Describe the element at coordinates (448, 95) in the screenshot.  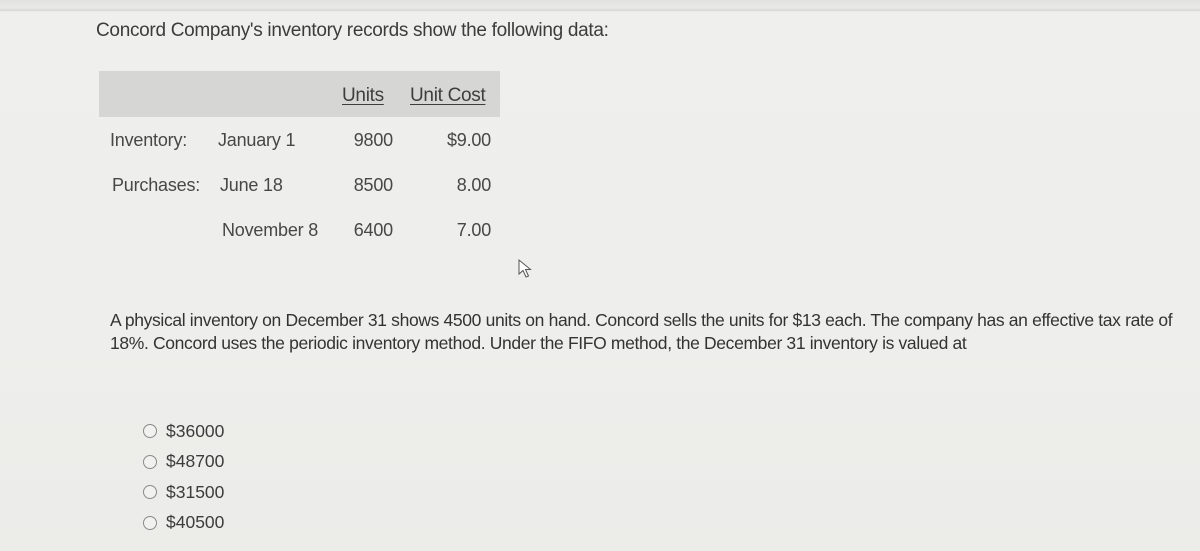
I see `column-header-unit-cost: Unit Cost` at that location.